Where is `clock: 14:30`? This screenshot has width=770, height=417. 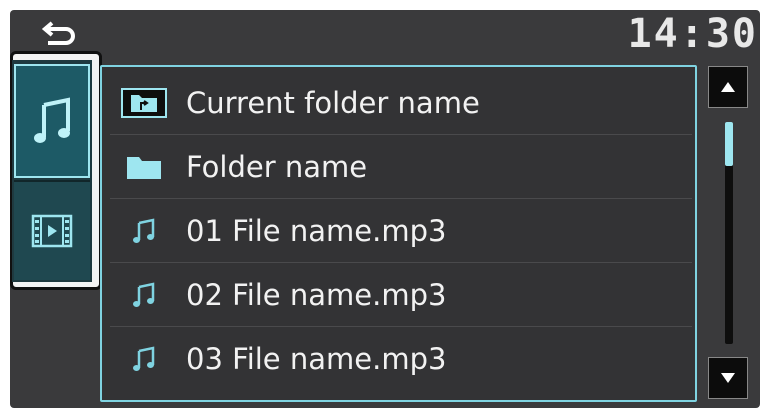 clock: 14:30 is located at coordinates (692, 34).